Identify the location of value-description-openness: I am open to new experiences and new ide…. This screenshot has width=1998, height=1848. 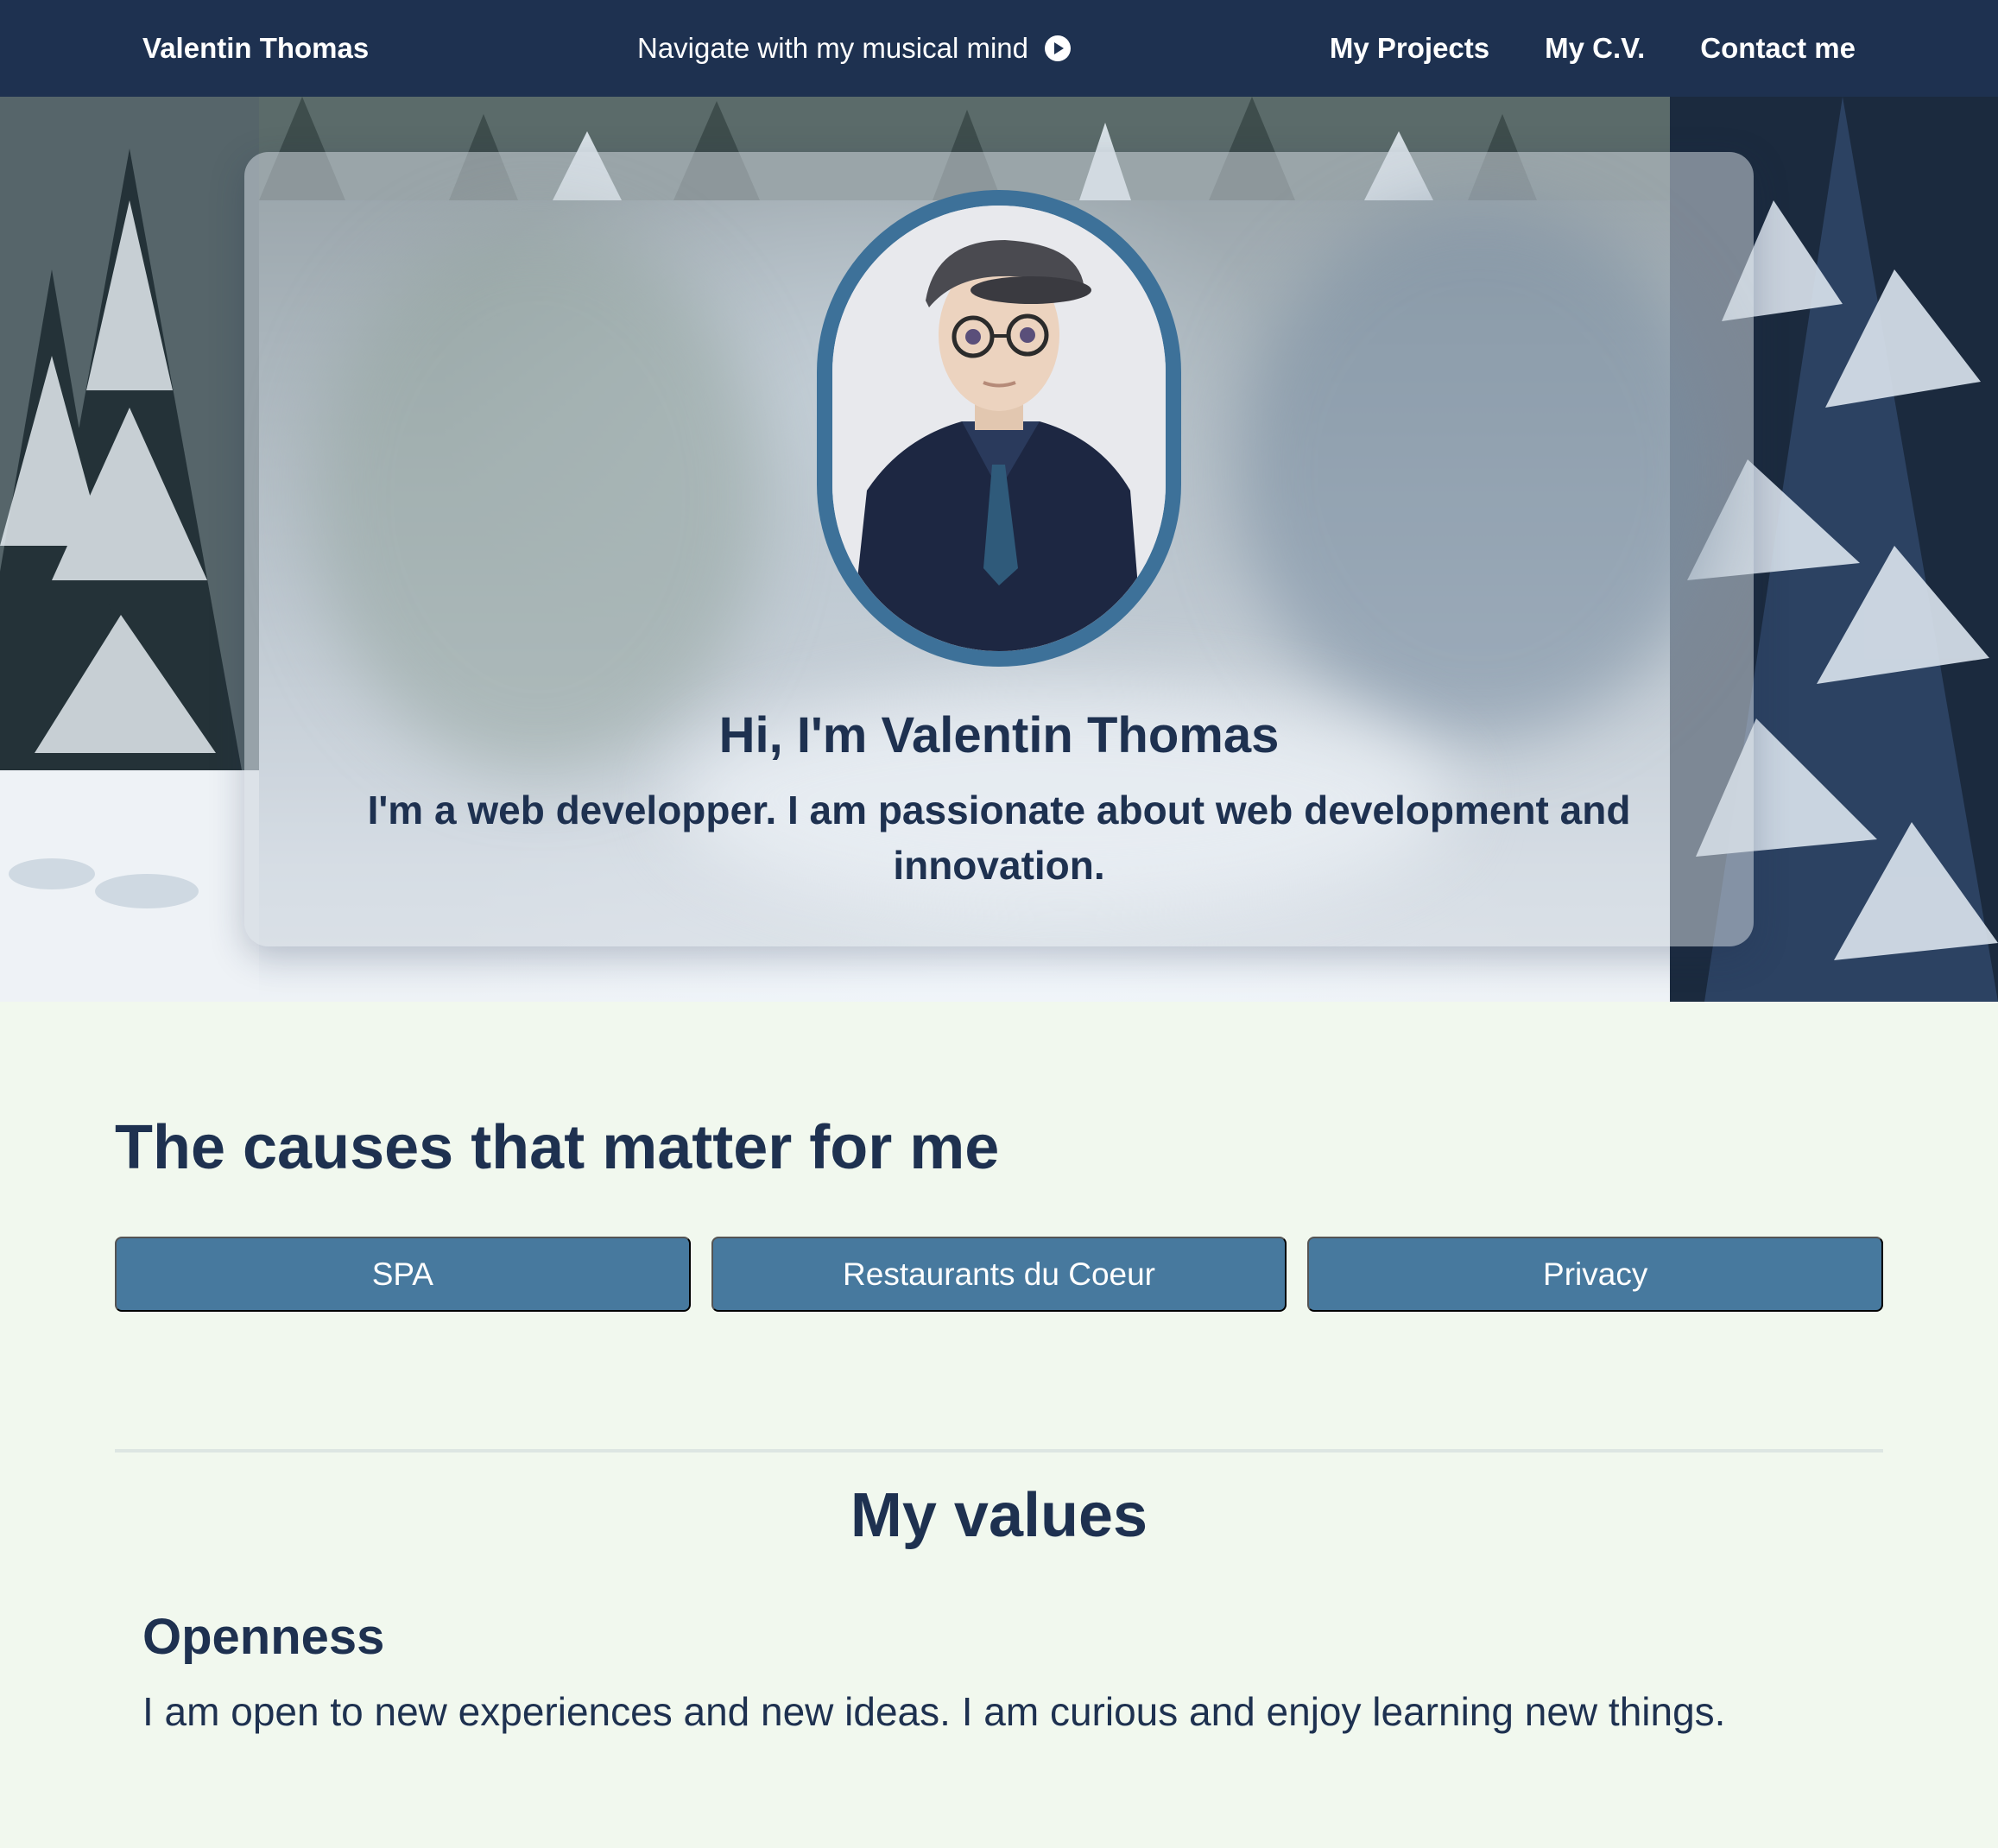
(934, 1711).